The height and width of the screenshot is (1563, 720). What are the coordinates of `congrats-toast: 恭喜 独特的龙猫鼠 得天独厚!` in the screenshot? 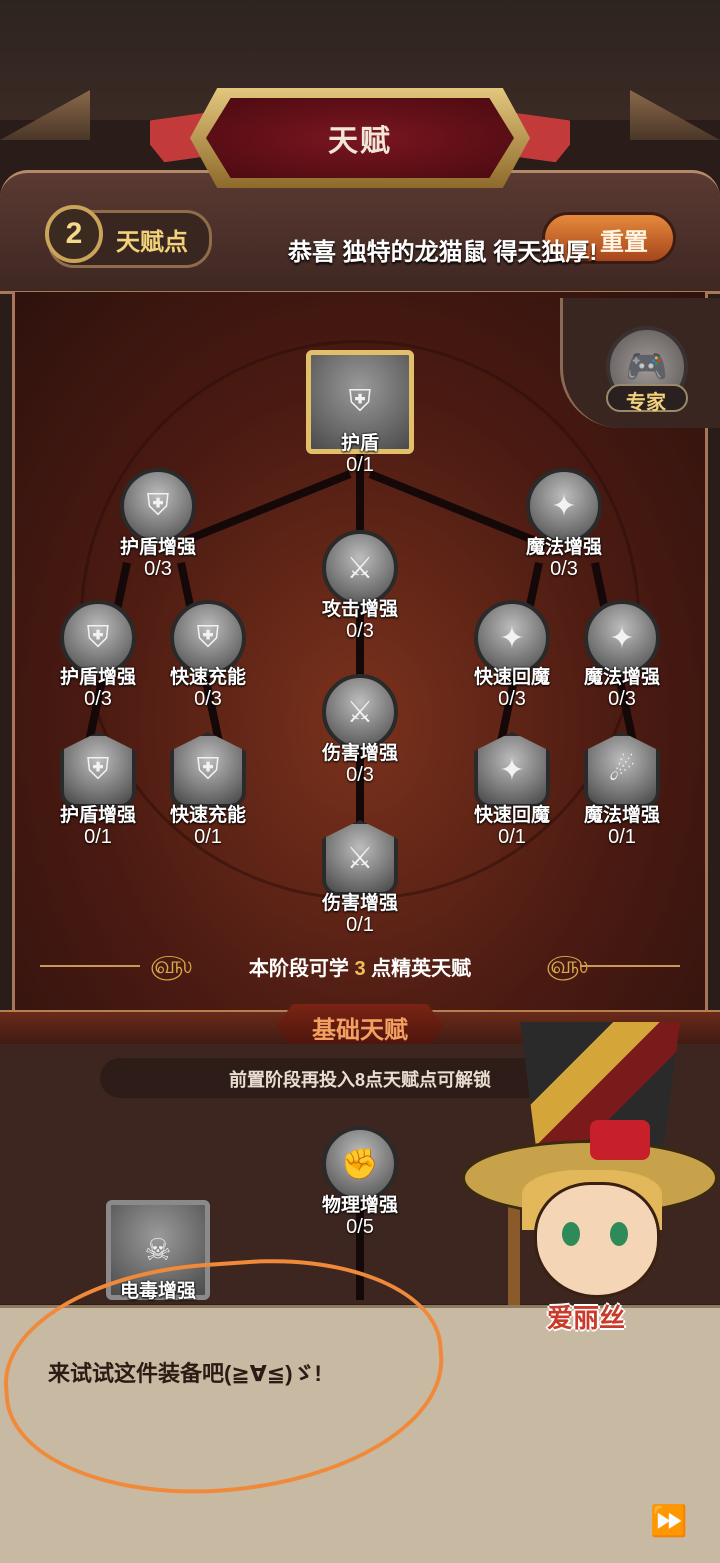 It's located at (443, 252).